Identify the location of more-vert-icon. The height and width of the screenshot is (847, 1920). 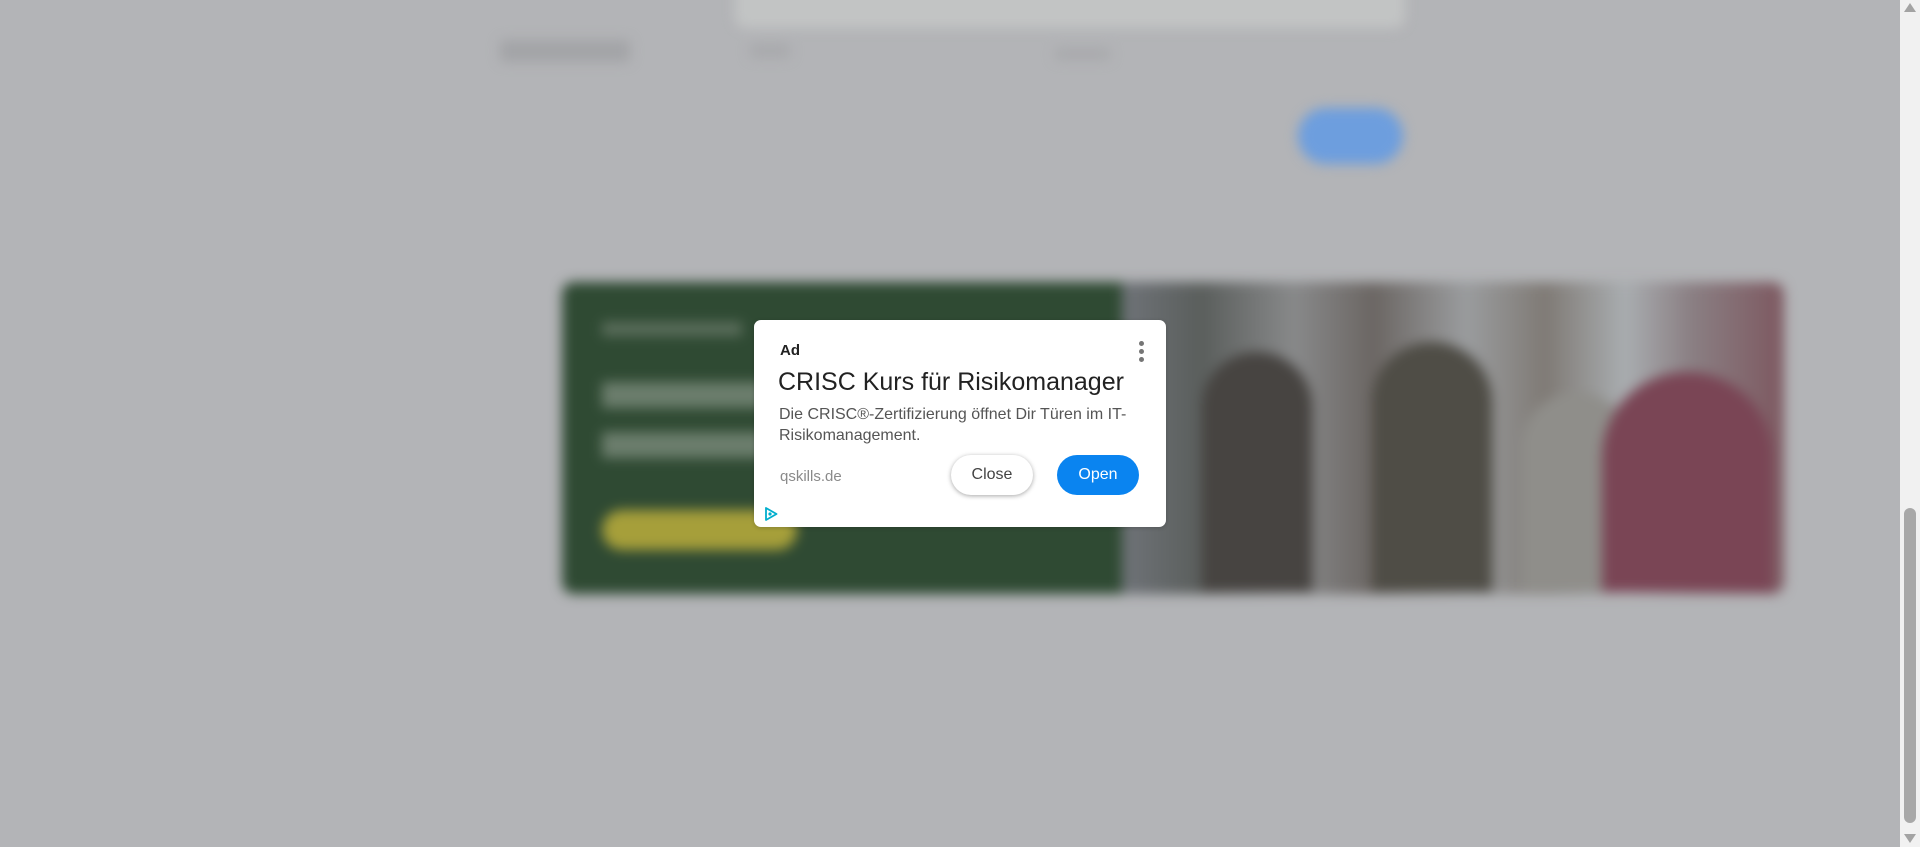
(1141, 353).